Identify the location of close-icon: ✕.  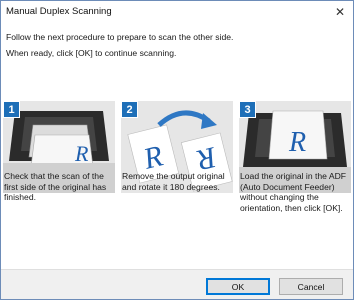
(340, 12).